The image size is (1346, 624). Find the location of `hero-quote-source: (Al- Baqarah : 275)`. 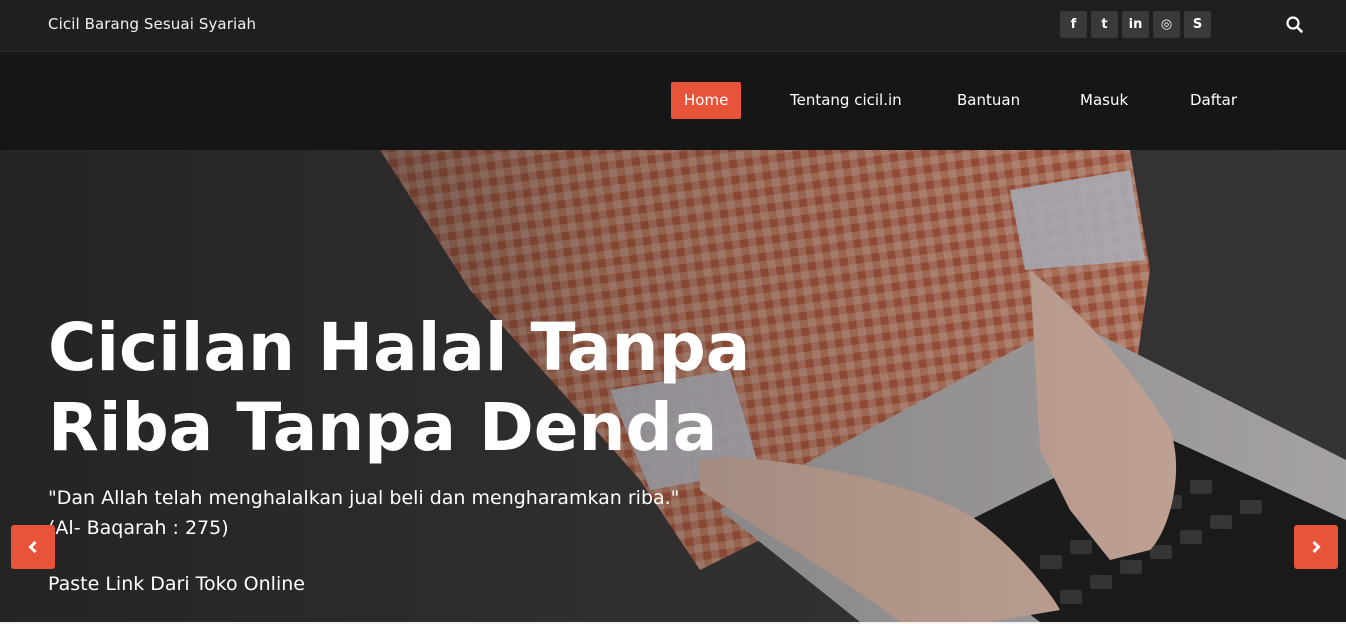

hero-quote-source: (Al- Baqarah : 275) is located at coordinates (138, 528).